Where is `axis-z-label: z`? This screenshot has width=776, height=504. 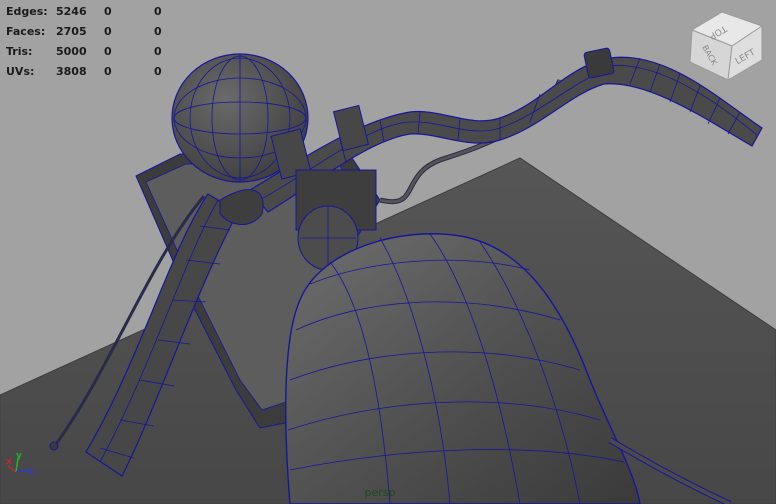
axis-z-label: z is located at coordinates (30, 472).